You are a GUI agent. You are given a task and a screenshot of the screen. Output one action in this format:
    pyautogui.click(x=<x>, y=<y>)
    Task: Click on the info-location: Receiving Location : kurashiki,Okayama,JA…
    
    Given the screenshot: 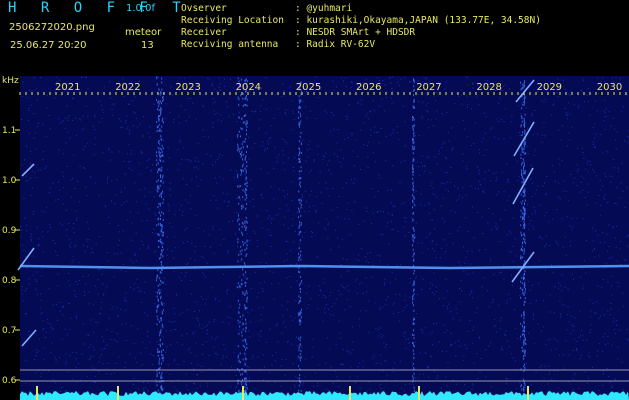 What is the action you would take?
    pyautogui.click(x=361, y=20)
    